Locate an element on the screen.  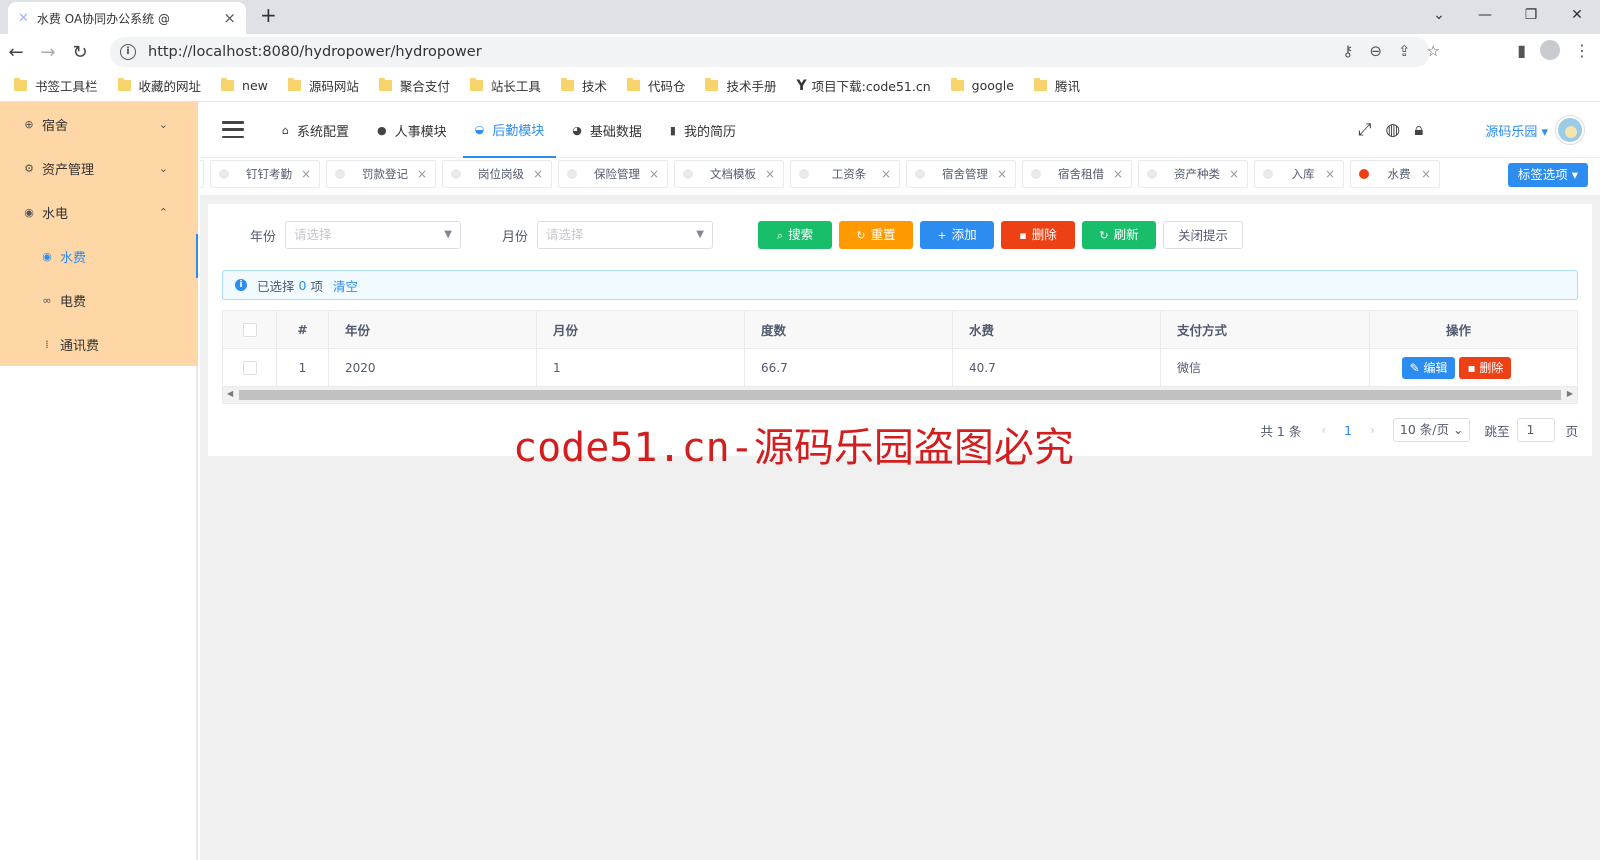
bookmark-item: 技术 is located at coordinates (583, 85).